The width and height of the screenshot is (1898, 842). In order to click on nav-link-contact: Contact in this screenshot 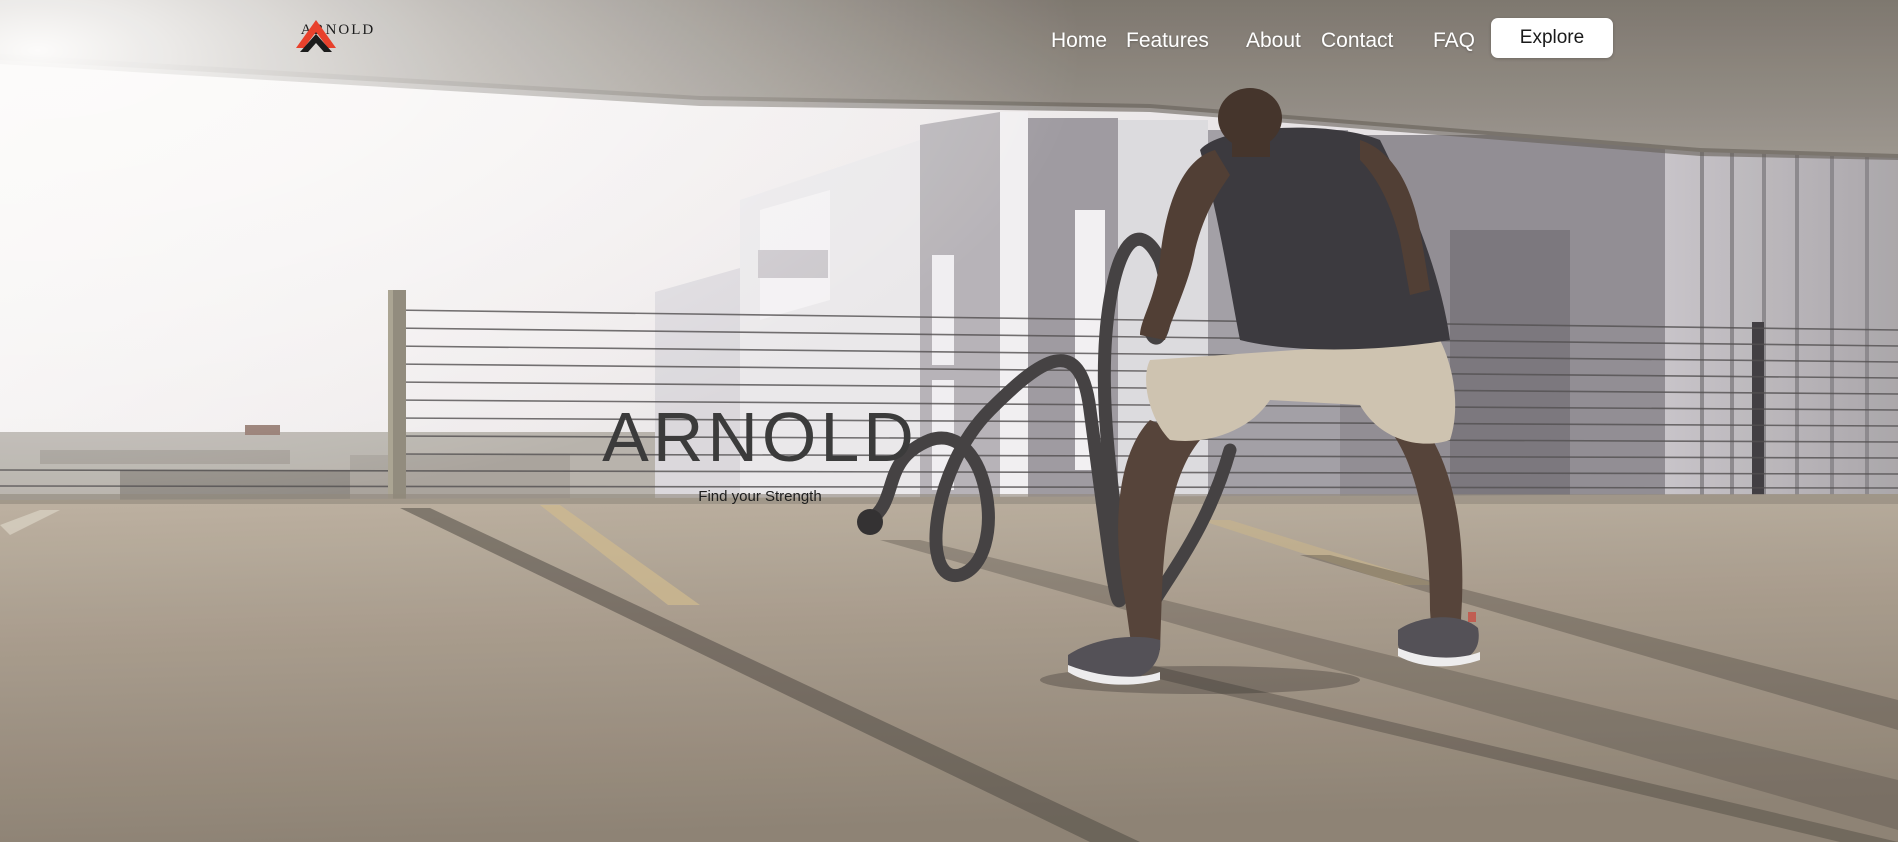, I will do `click(1357, 41)`.